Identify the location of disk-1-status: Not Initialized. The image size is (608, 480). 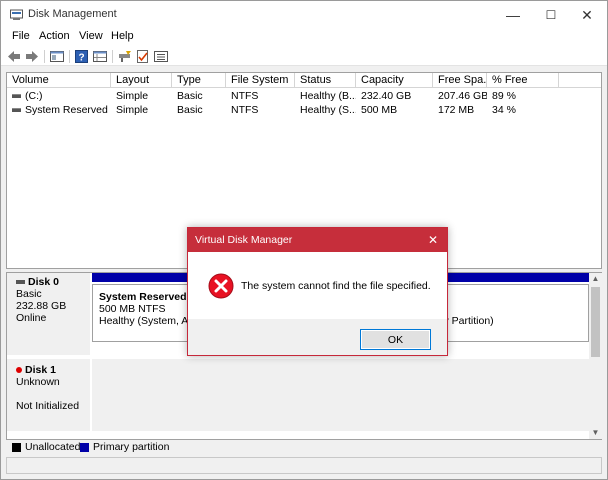
(48, 406).